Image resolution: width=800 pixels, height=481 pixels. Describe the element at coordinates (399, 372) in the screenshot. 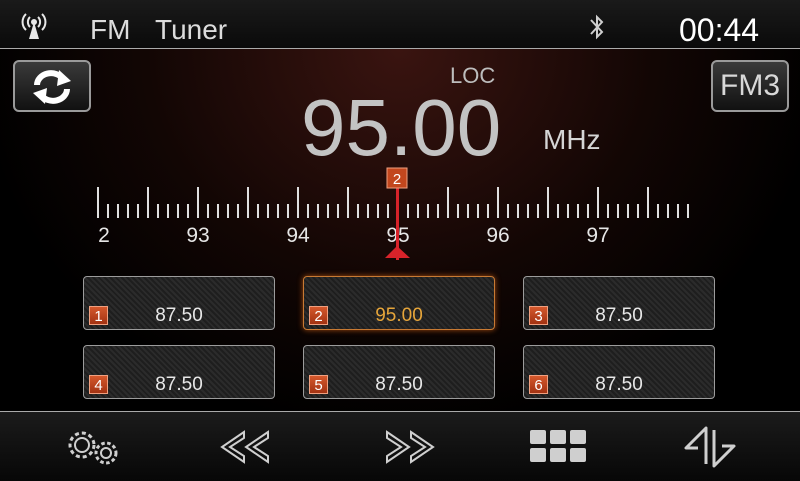

I see `preset-button-5: 5 87.50` at that location.